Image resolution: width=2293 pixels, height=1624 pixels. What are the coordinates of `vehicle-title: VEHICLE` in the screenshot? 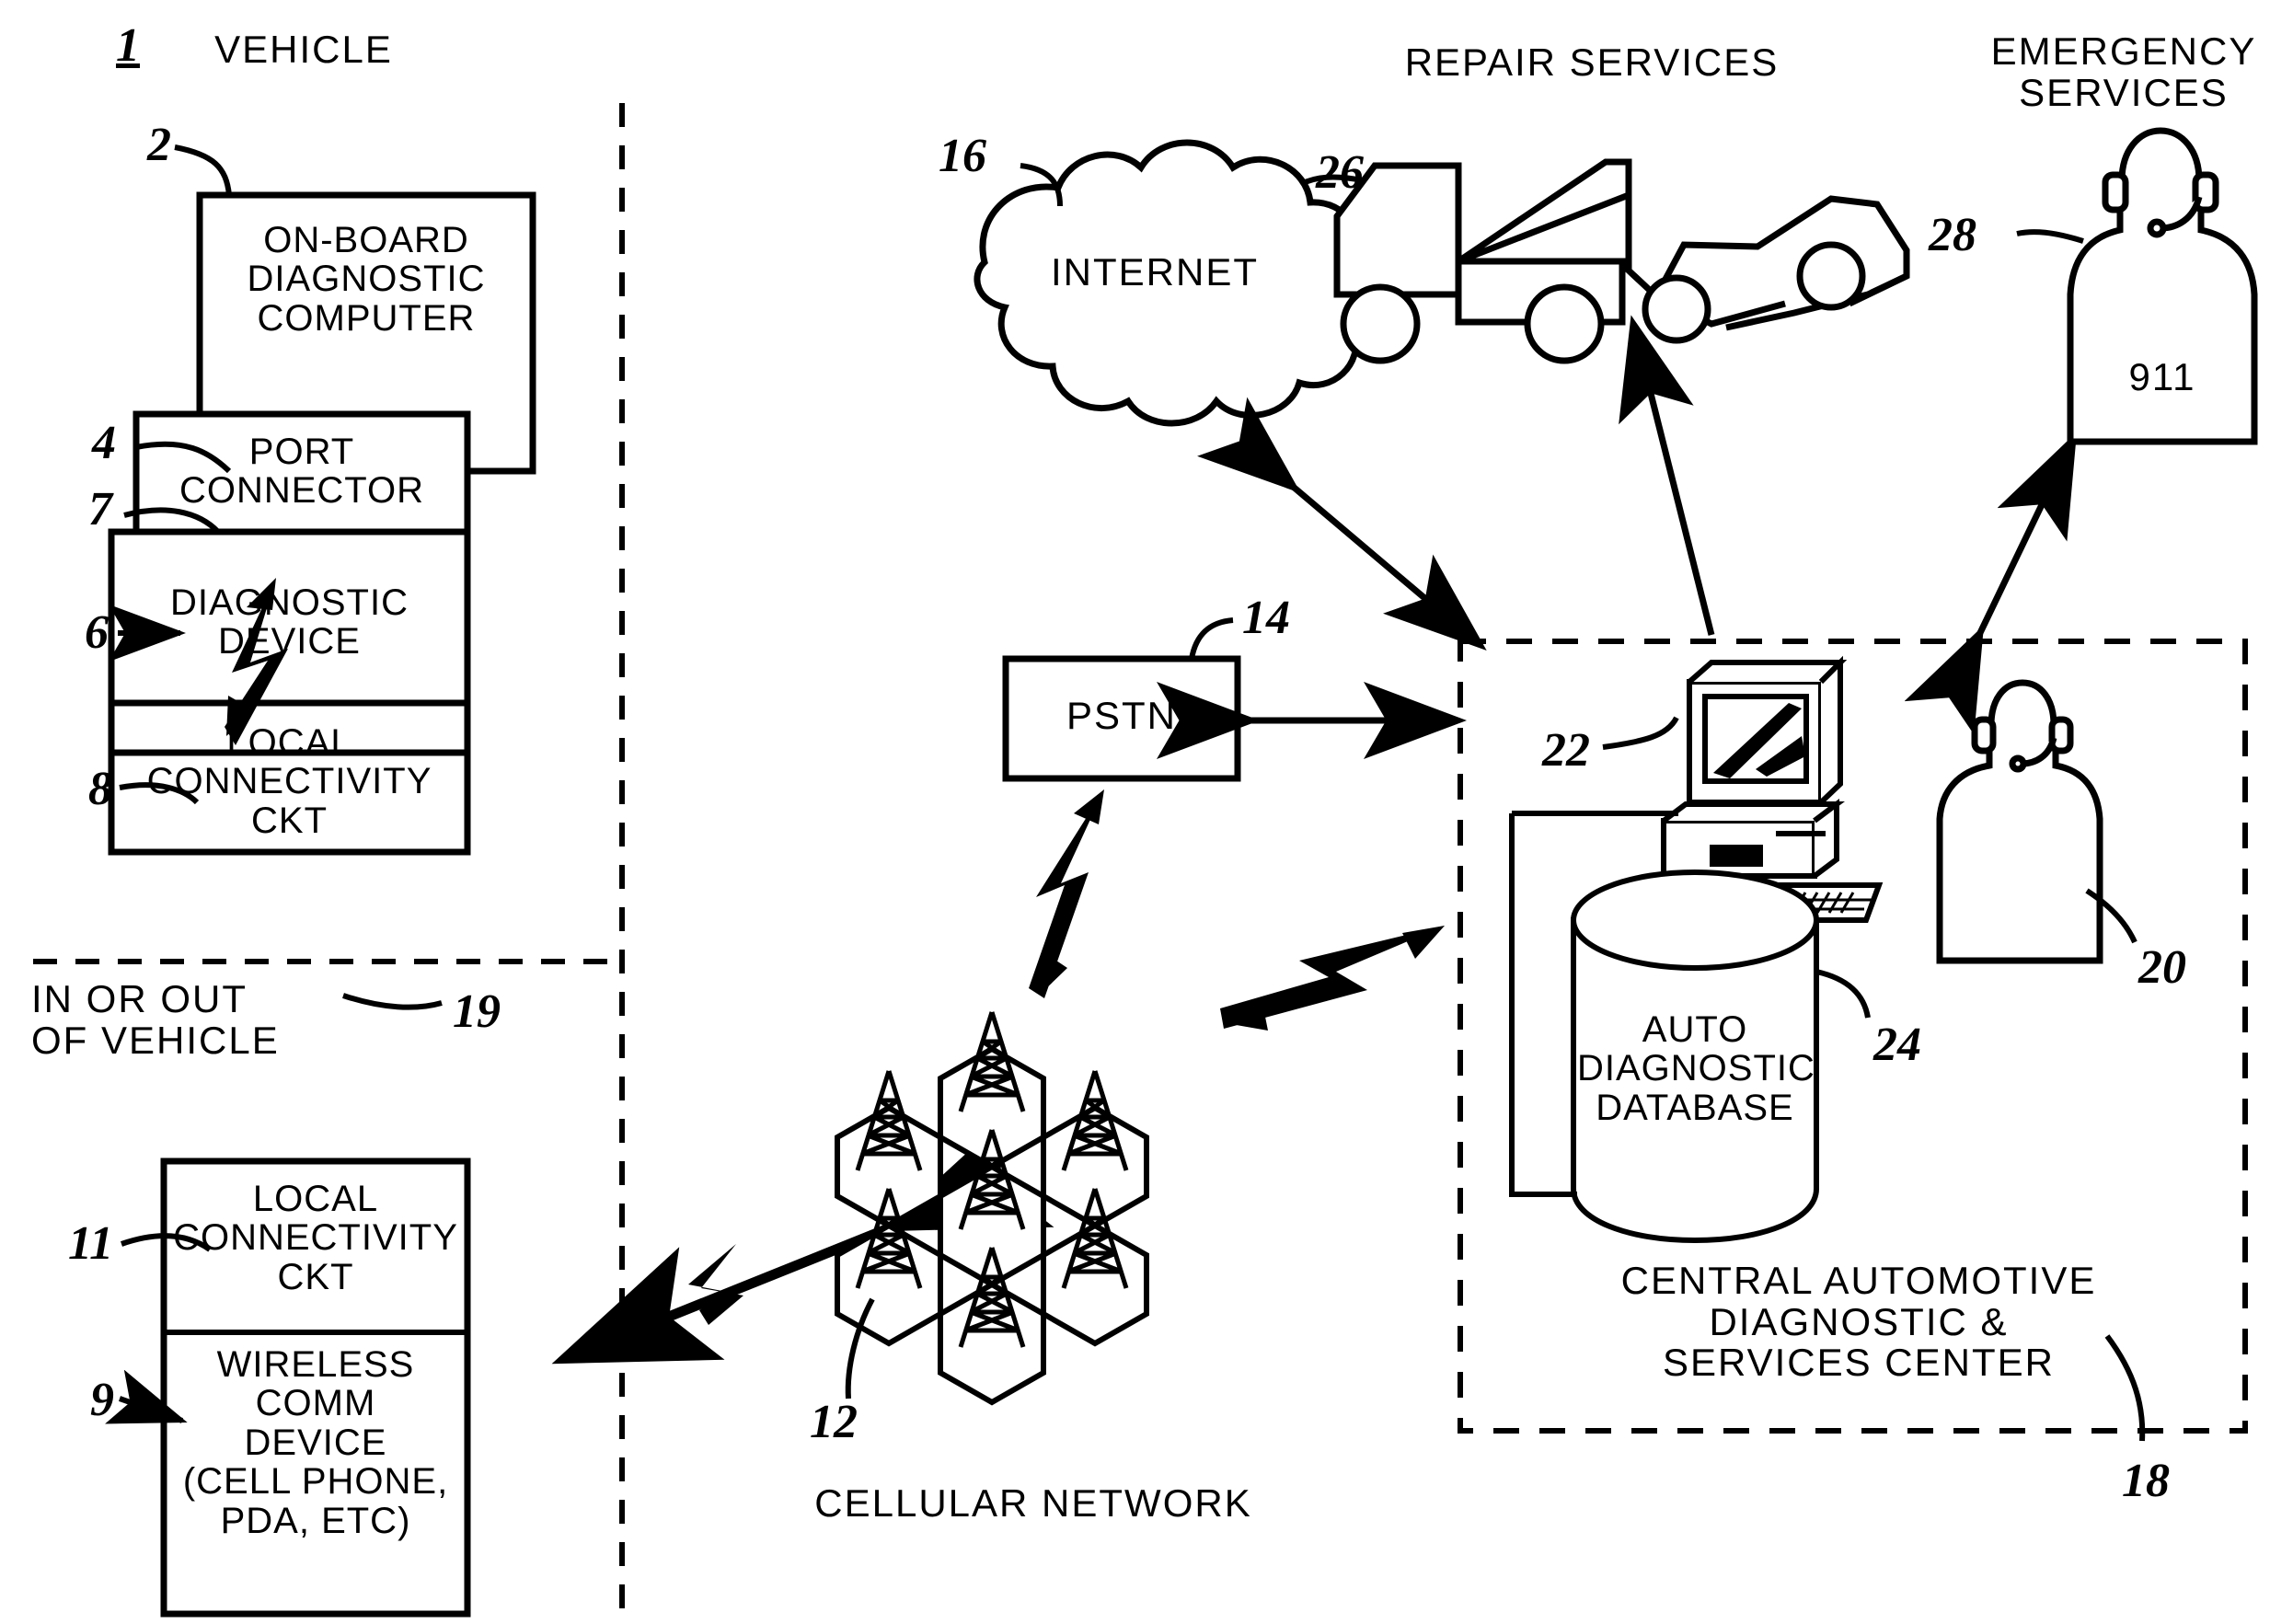 It's located at (303, 50).